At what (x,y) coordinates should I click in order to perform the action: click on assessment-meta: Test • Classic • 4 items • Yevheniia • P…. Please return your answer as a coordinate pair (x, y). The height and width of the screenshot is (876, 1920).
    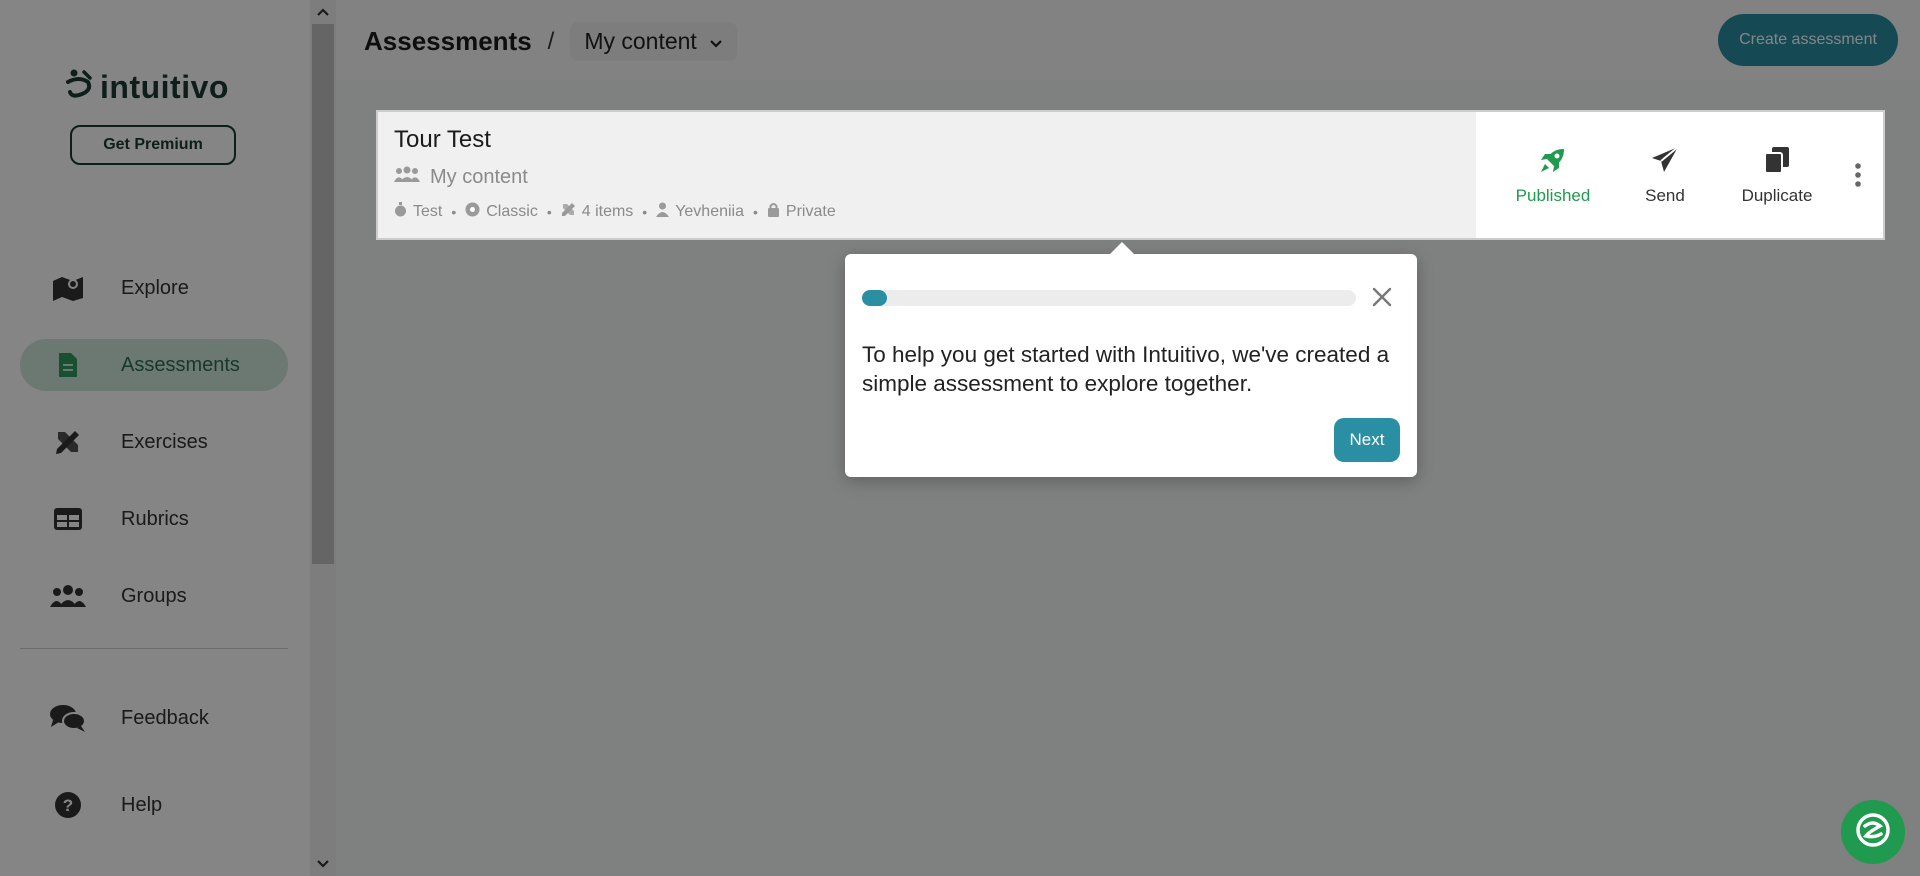
    Looking at the image, I should click on (615, 212).